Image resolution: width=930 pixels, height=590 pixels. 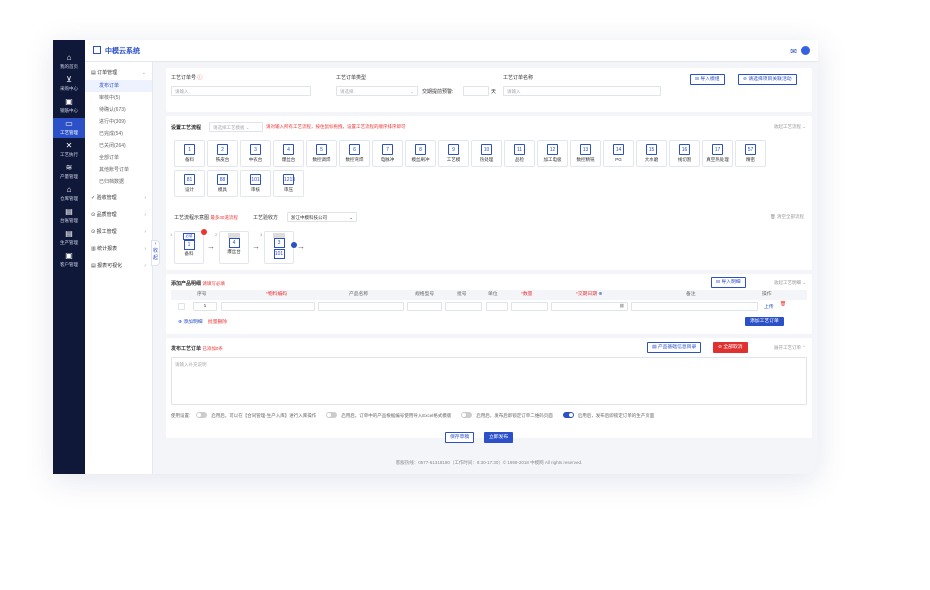 I want to click on process-item: 11 品检, so click(x=519, y=153).